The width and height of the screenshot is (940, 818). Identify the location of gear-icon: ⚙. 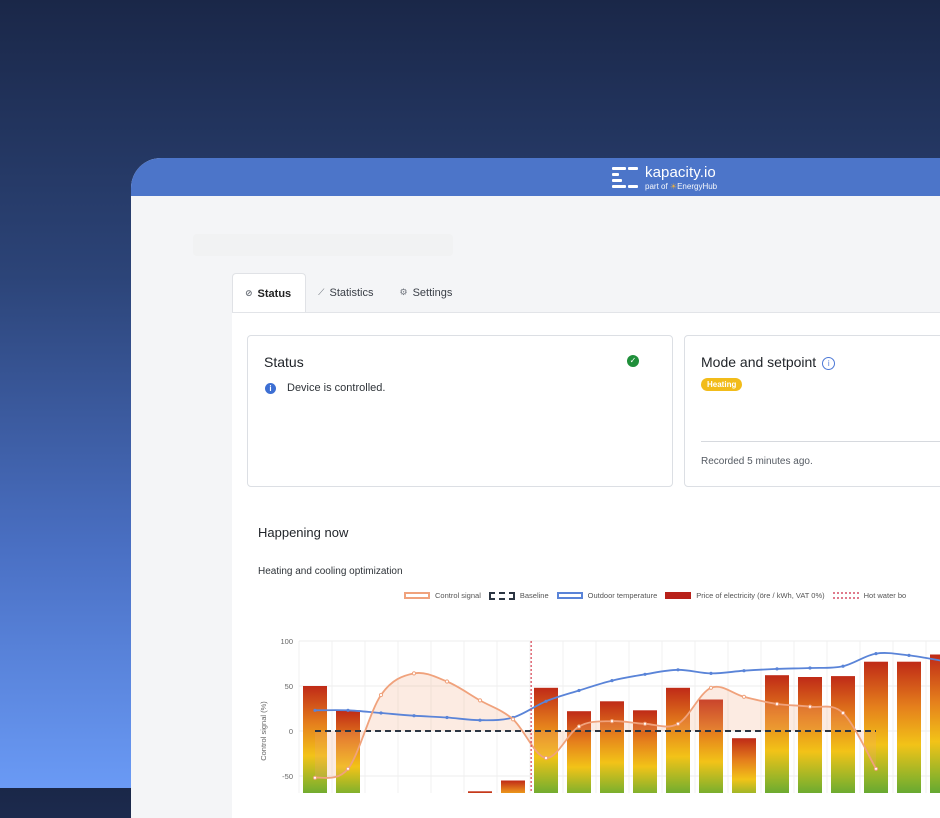
(403, 292).